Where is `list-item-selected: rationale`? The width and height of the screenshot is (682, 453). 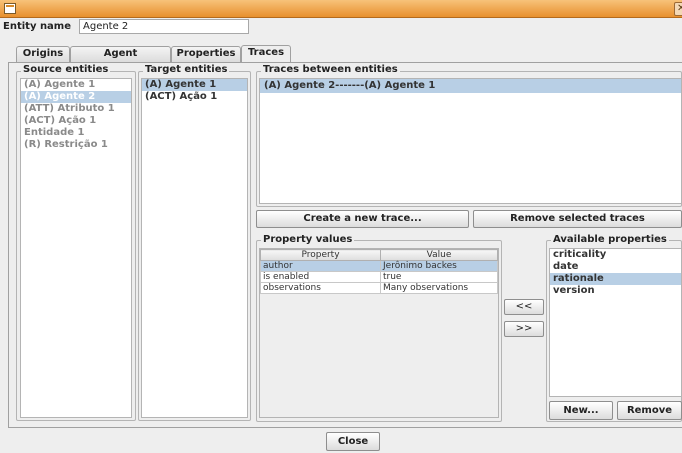 list-item-selected: rationale is located at coordinates (615, 279).